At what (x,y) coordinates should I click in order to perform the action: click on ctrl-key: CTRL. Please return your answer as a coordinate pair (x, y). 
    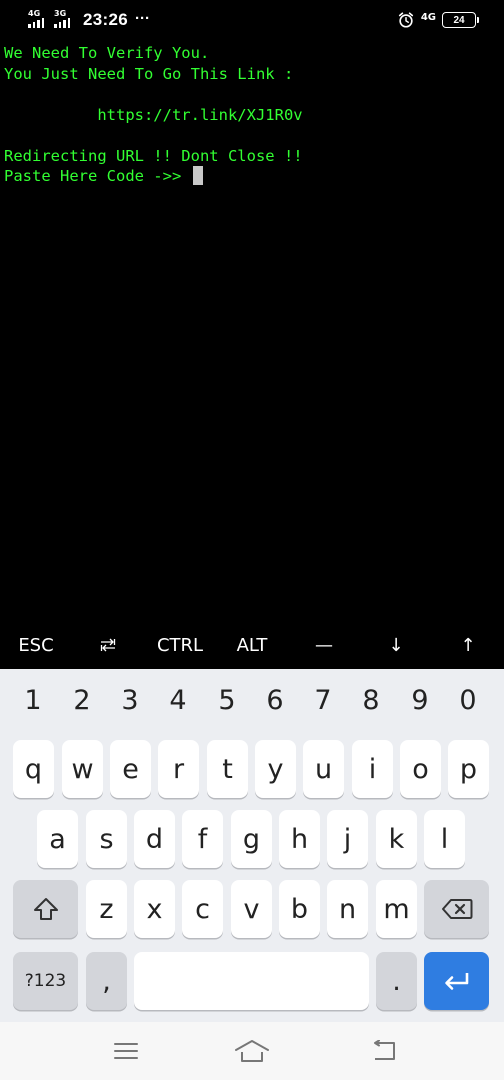
    Looking at the image, I should click on (180, 645).